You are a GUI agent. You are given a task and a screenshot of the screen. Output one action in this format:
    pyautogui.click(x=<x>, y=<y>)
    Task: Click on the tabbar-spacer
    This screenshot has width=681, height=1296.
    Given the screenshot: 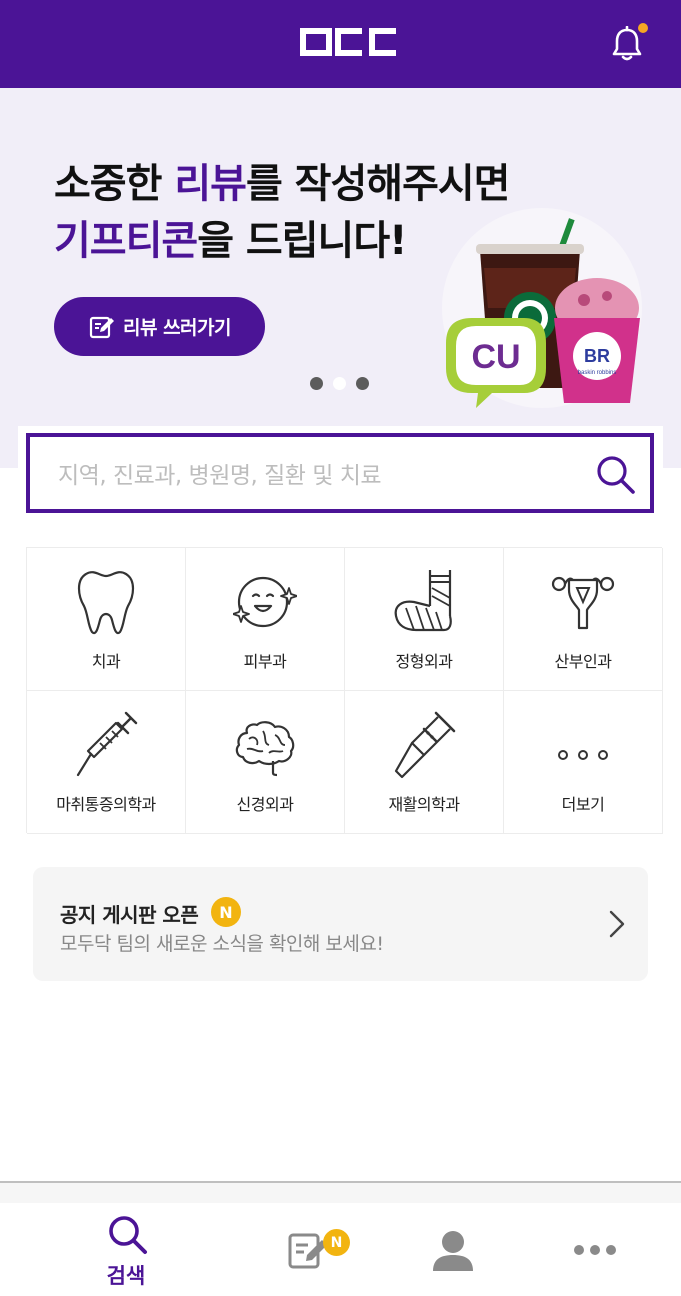 What is the action you would take?
    pyautogui.click(x=340, y=1193)
    